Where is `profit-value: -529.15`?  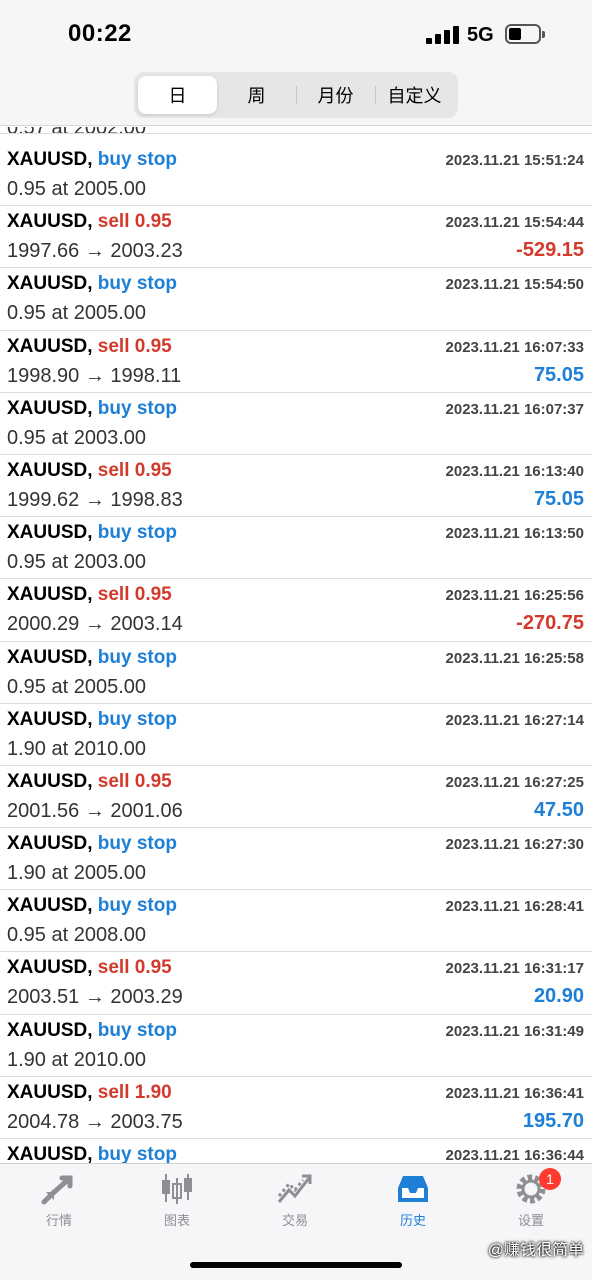 profit-value: -529.15 is located at coordinates (550, 250).